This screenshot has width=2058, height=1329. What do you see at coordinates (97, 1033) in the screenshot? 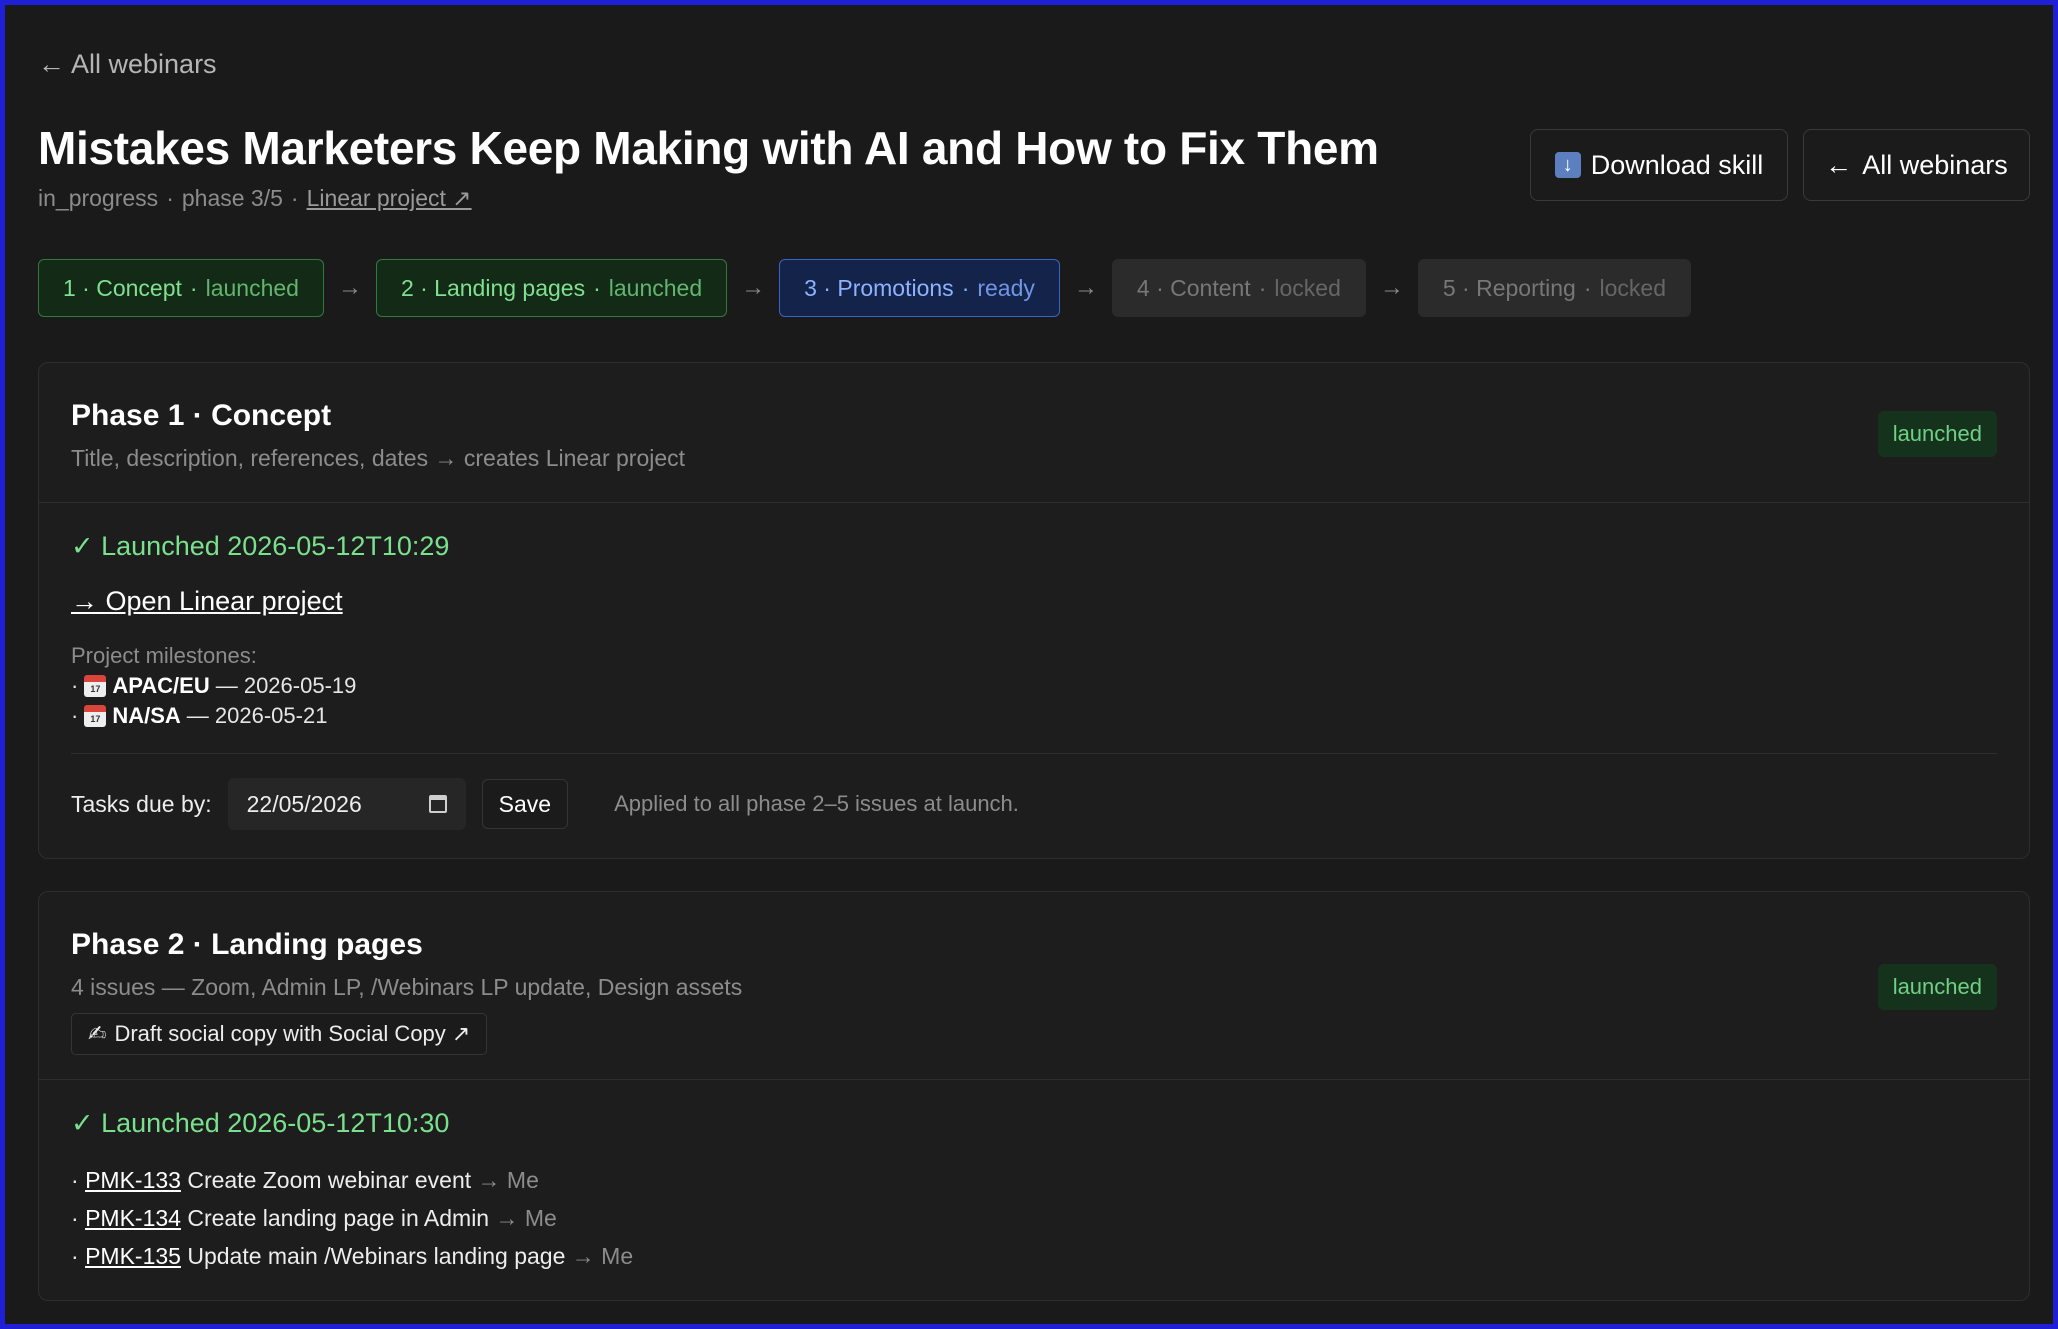
I see `writing-hand-icon: ✍` at bounding box center [97, 1033].